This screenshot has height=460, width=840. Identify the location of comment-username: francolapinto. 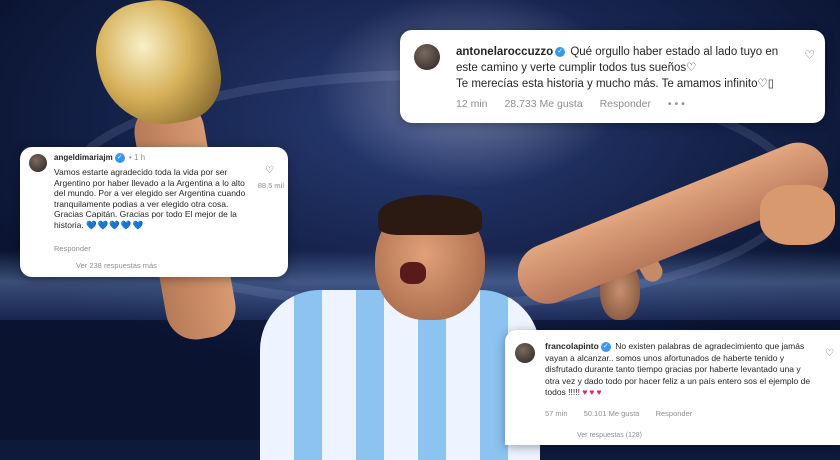
(572, 346).